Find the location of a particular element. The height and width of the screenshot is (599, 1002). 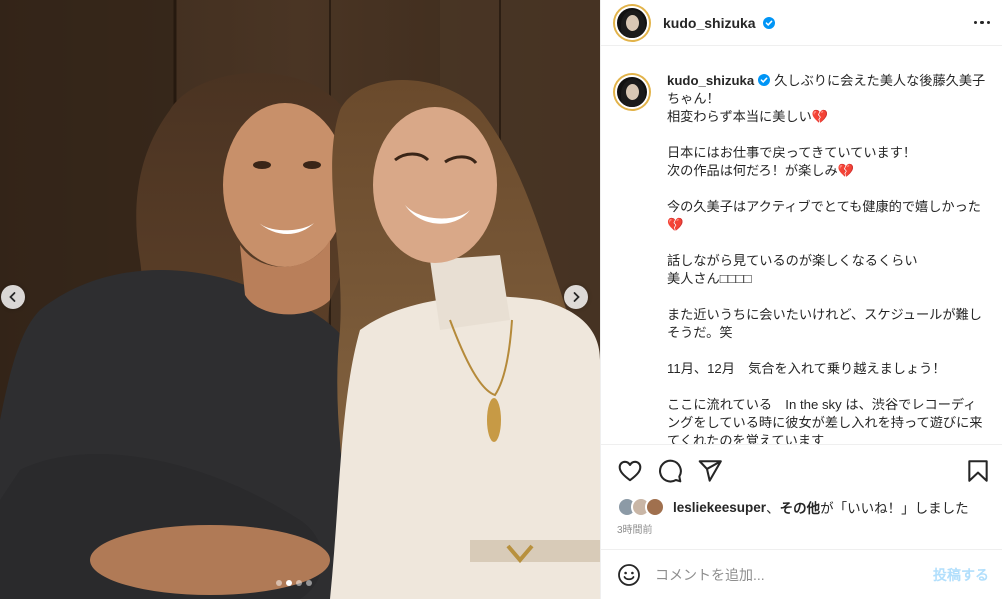

post-comment-button: 投稿する is located at coordinates (961, 575).